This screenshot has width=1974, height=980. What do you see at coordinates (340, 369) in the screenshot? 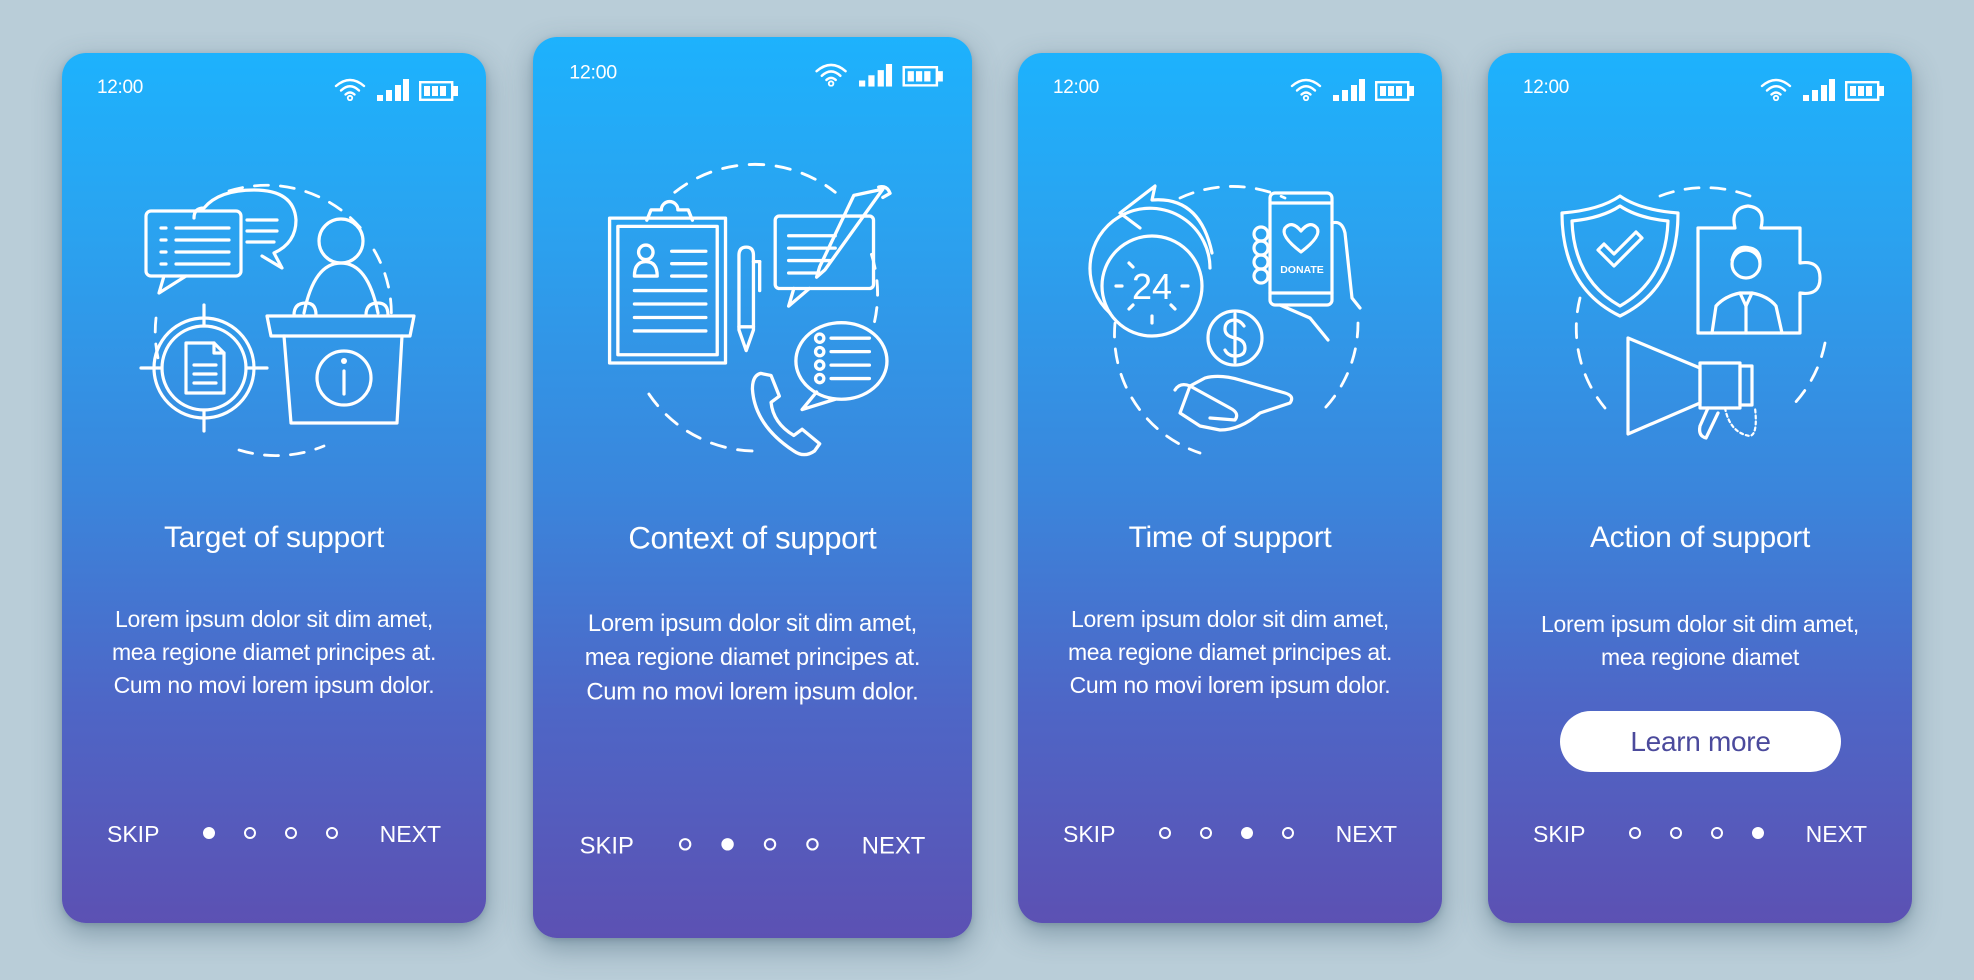
I see `podium-icon` at bounding box center [340, 369].